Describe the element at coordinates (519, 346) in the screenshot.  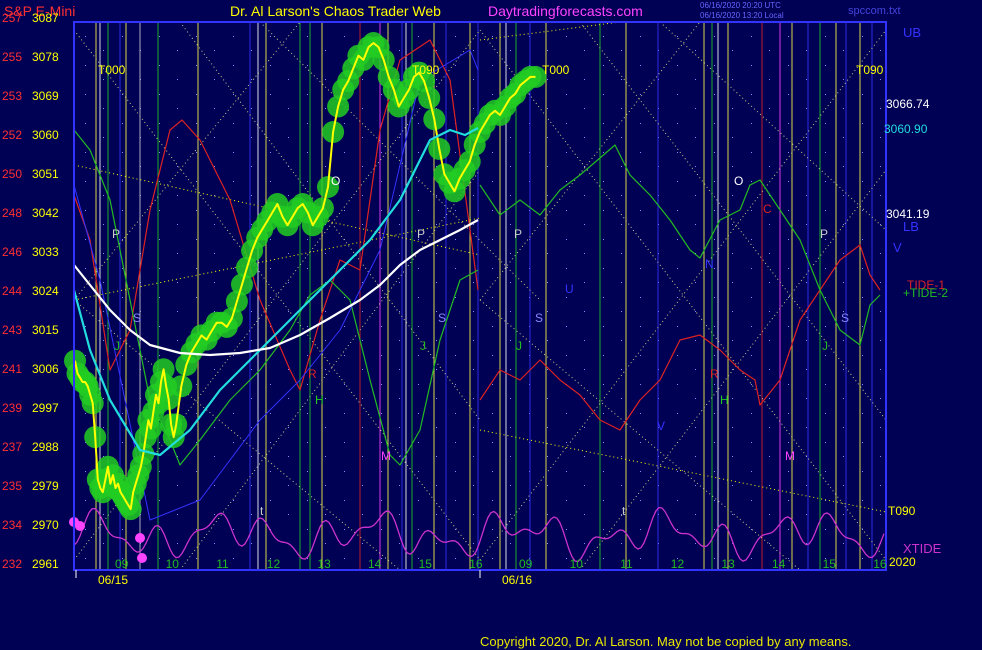
I see `j-label-3: J` at that location.